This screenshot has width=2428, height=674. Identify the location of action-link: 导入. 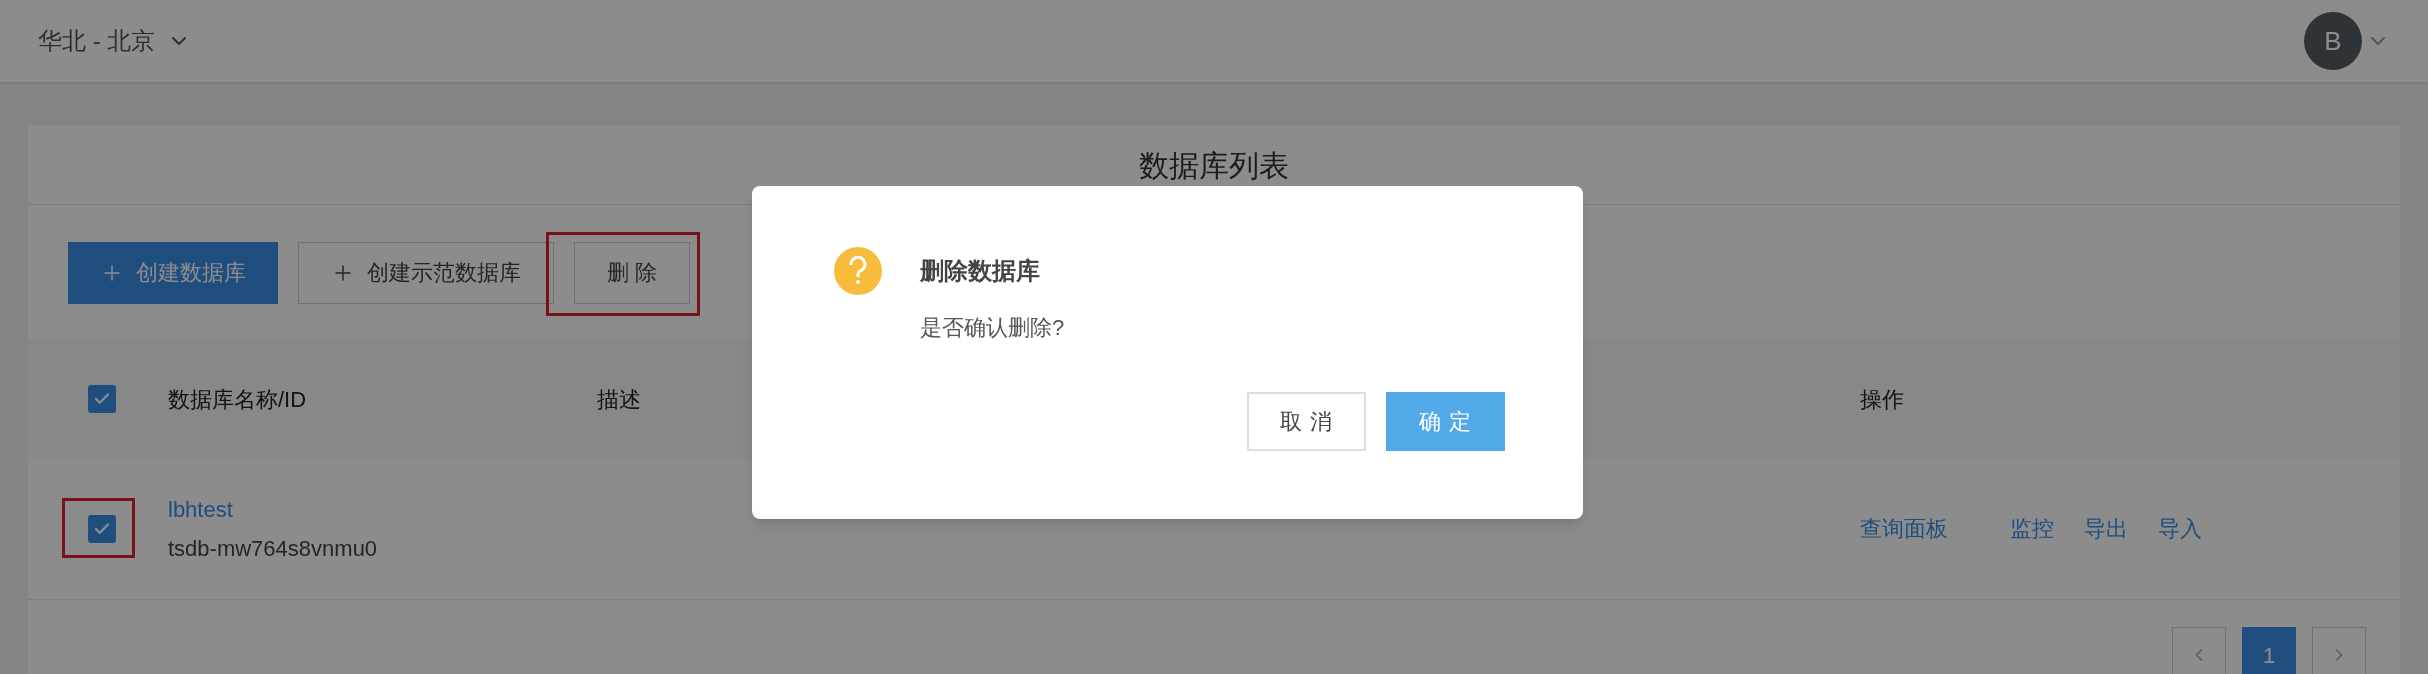
(2180, 528).